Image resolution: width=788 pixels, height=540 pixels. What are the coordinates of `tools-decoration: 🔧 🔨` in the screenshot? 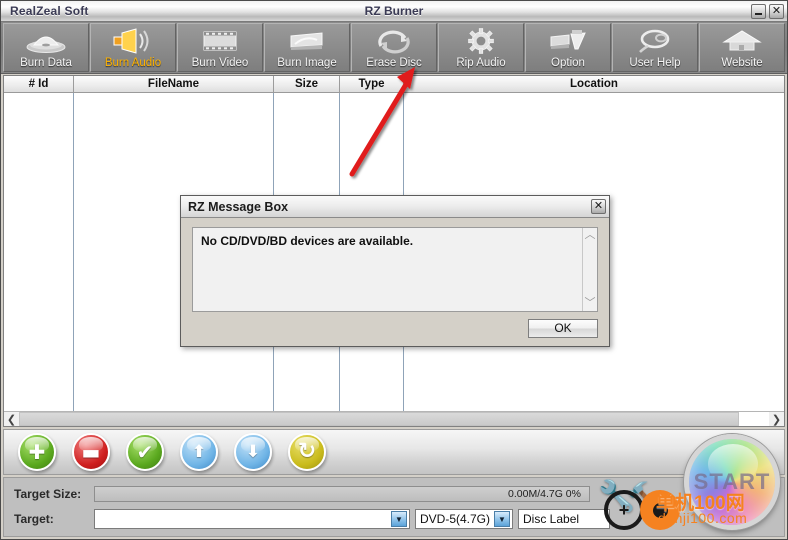 It's located at (631, 507).